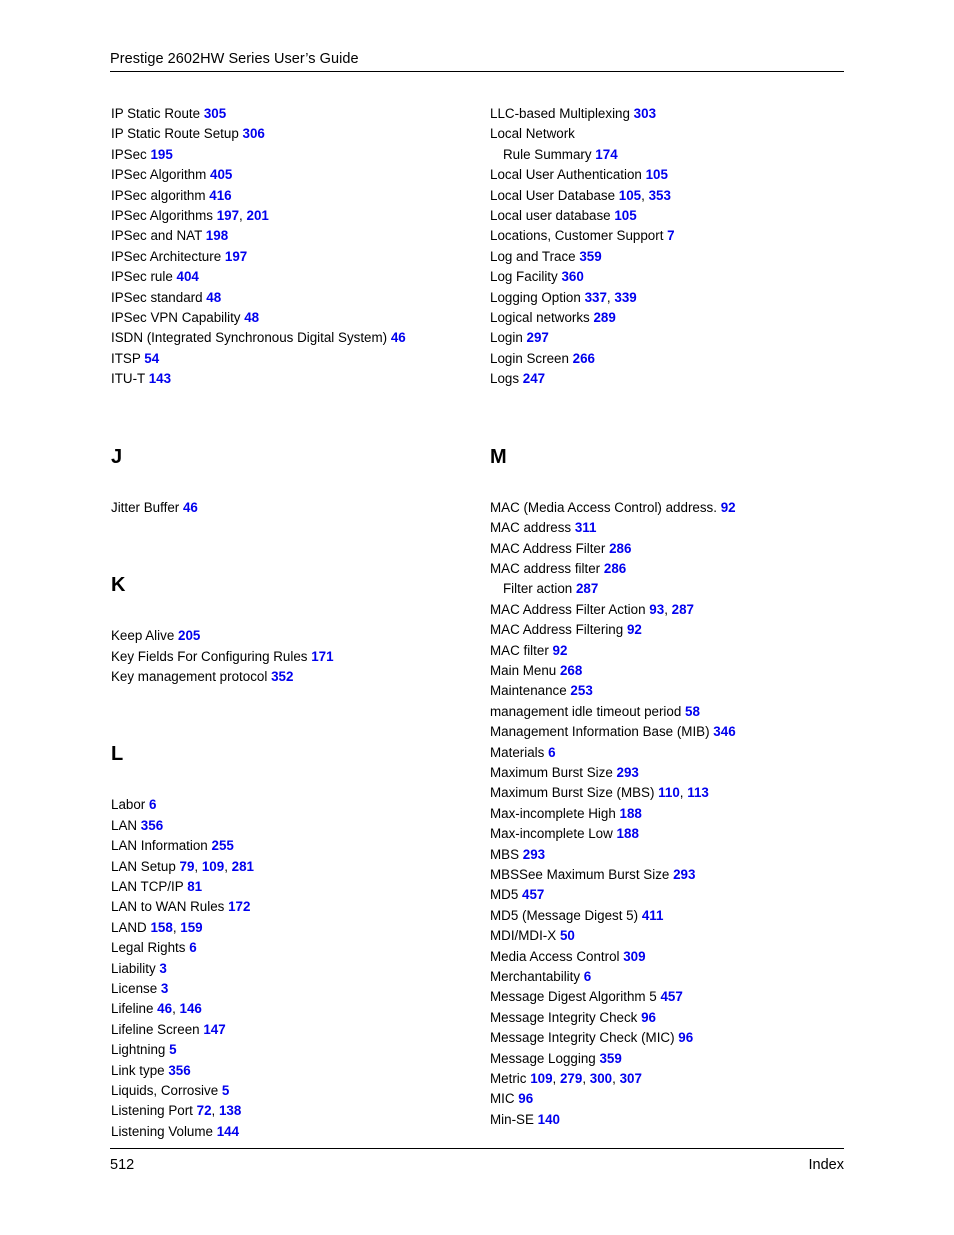 This screenshot has width=954, height=1235. I want to click on index-page-link: 147, so click(214, 1029).